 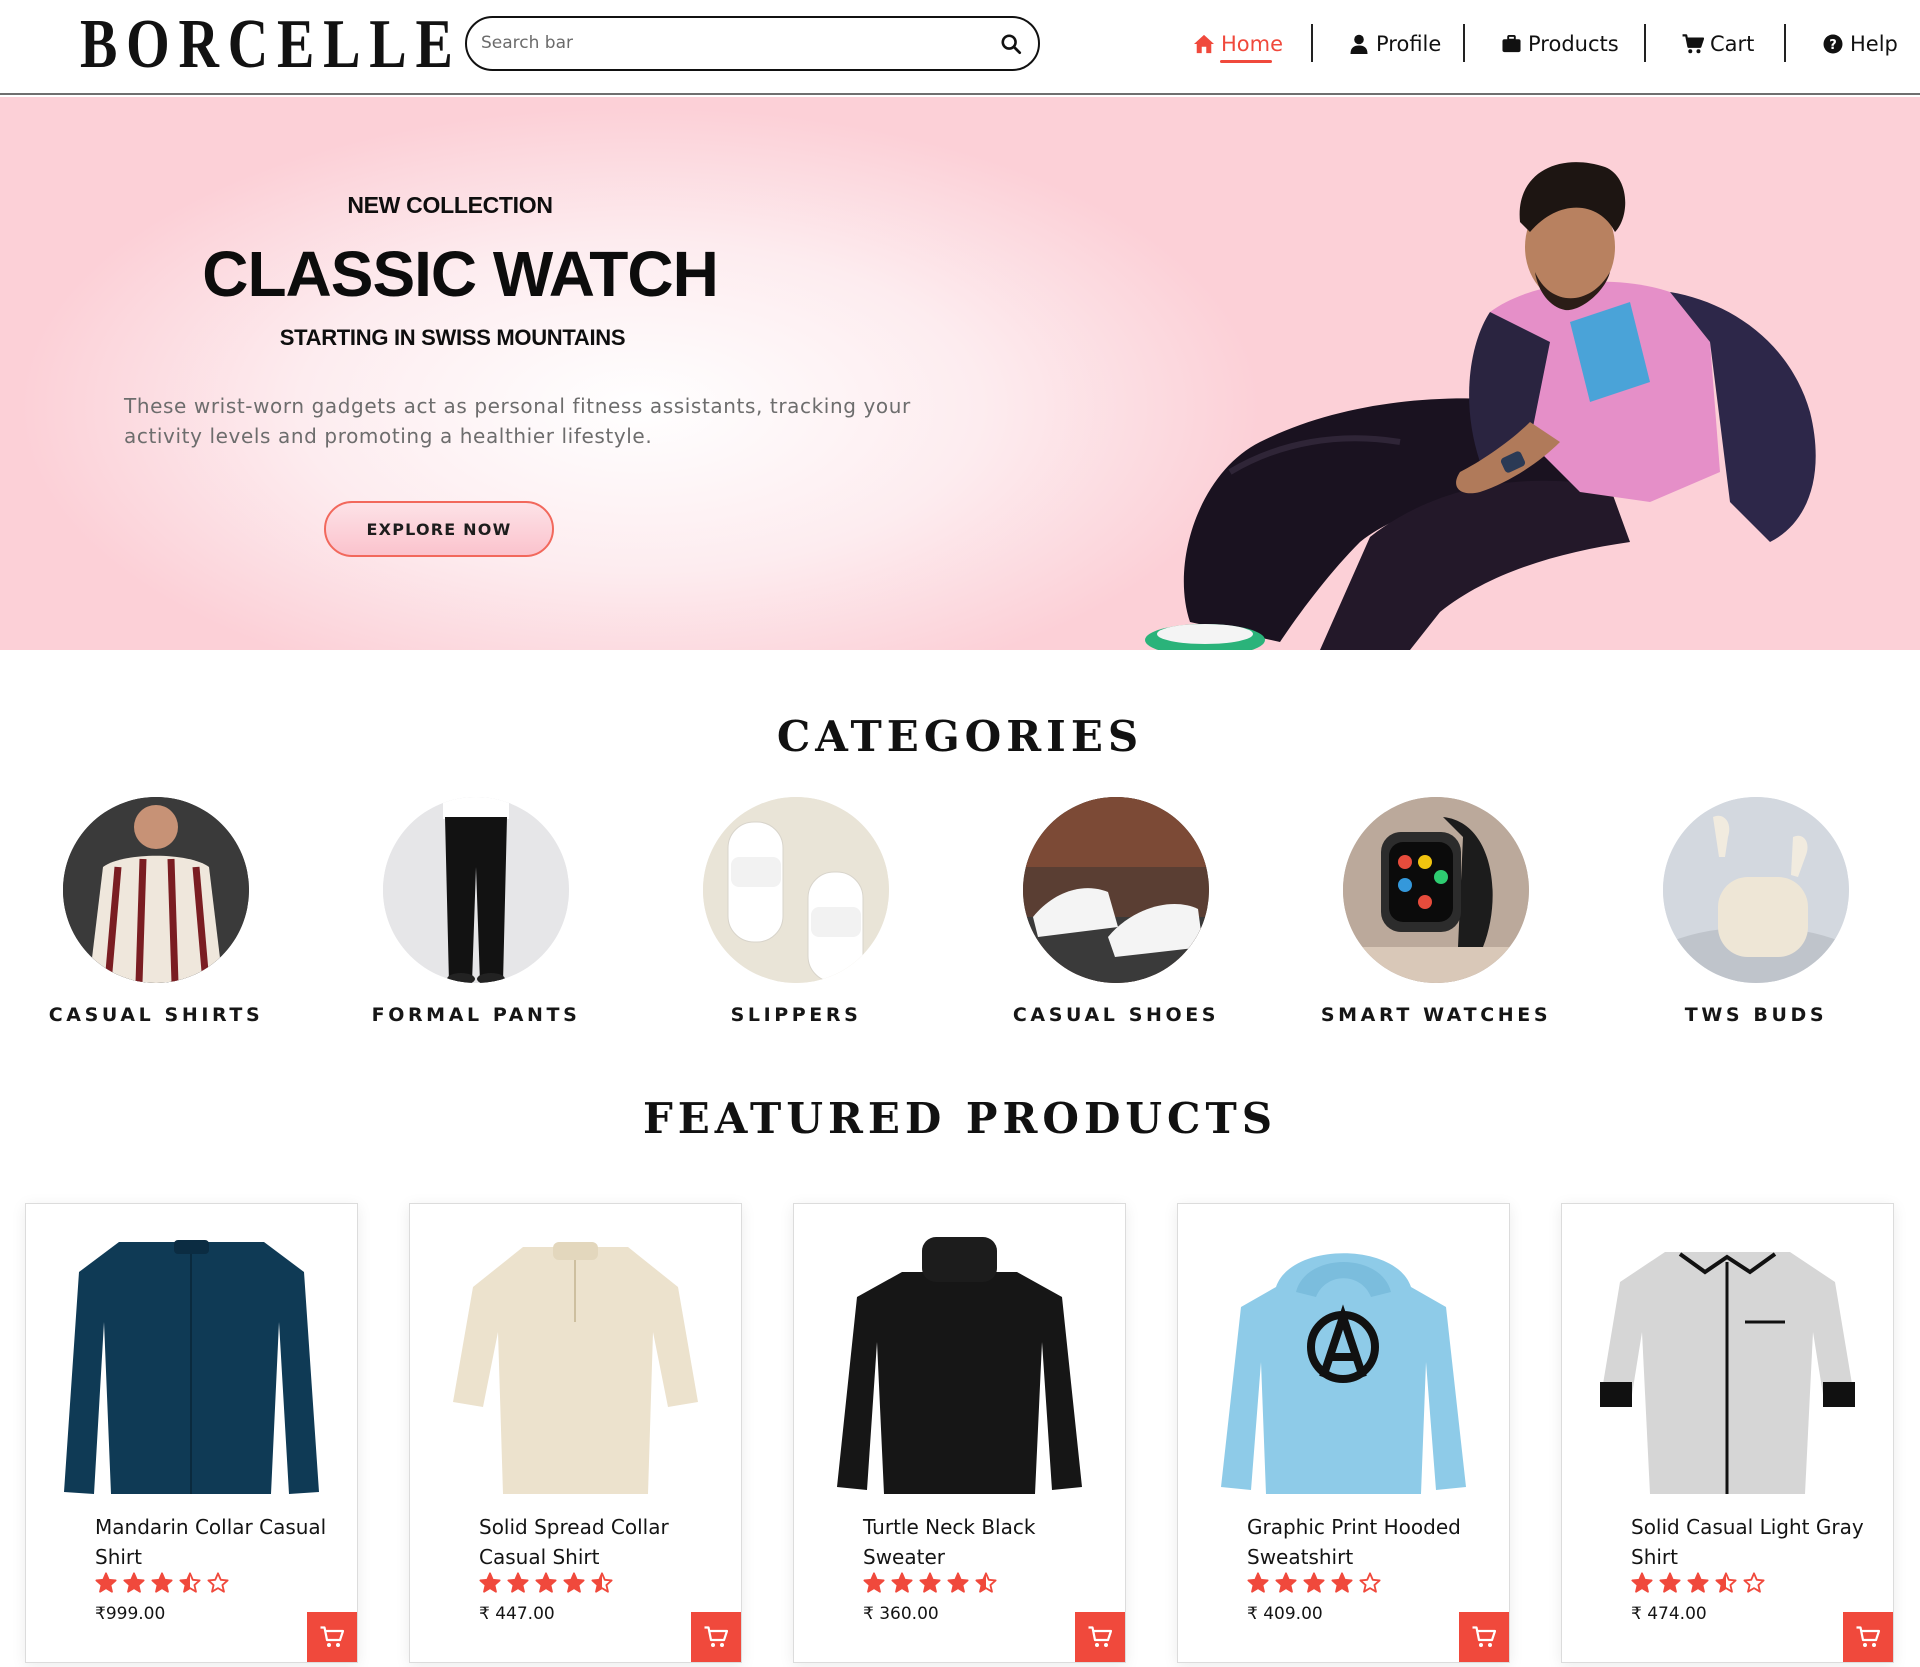 What do you see at coordinates (960, 736) in the screenshot?
I see `categories-title: CATEGORIES` at bounding box center [960, 736].